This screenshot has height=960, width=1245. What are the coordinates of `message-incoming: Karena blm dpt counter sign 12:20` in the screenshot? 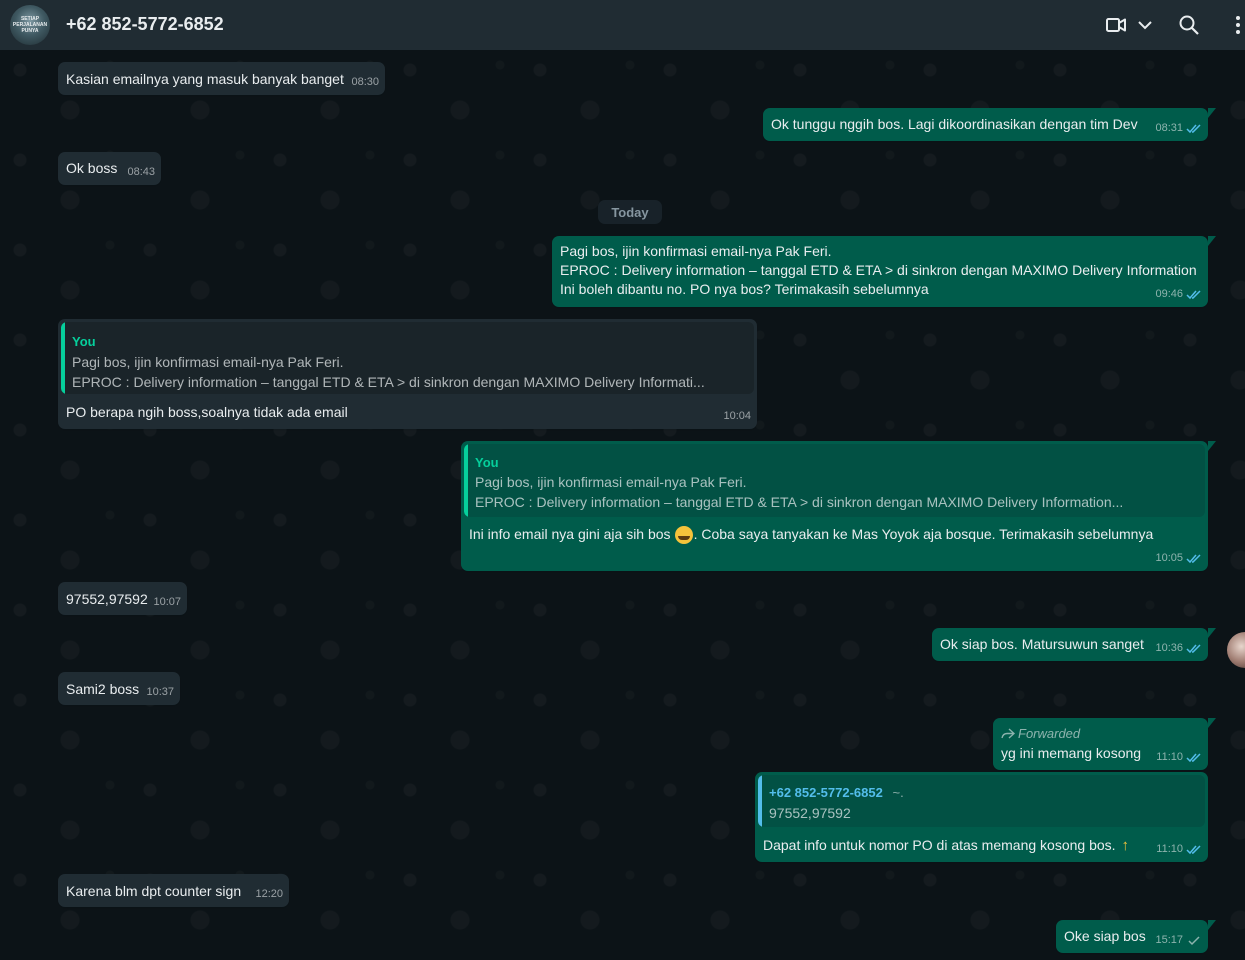 It's located at (173, 890).